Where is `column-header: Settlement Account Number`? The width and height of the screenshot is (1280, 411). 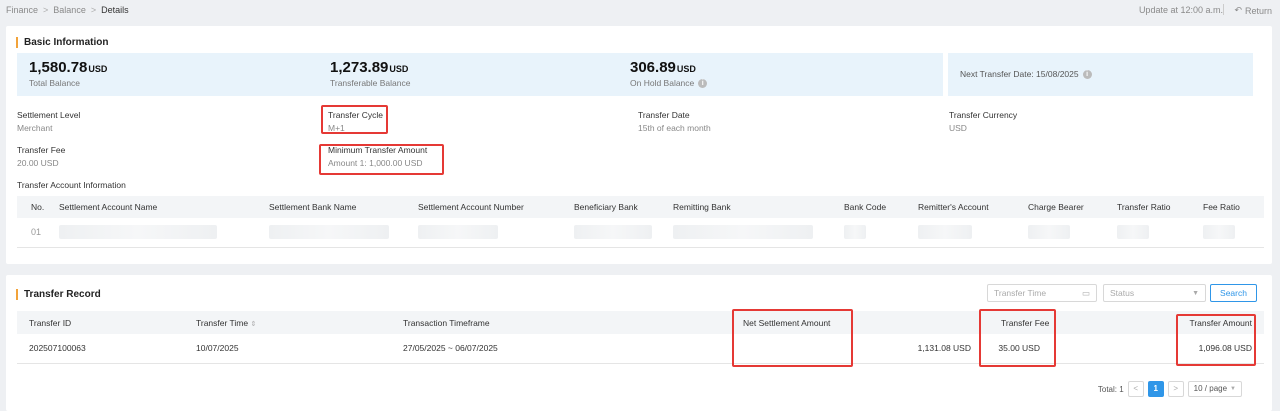
column-header: Settlement Account Number is located at coordinates (488, 207).